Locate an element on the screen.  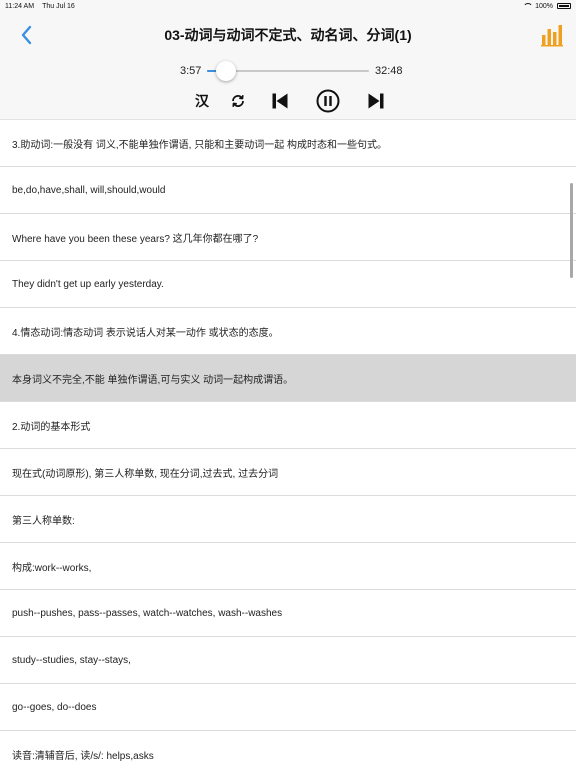
back-button is located at coordinates (27, 35).